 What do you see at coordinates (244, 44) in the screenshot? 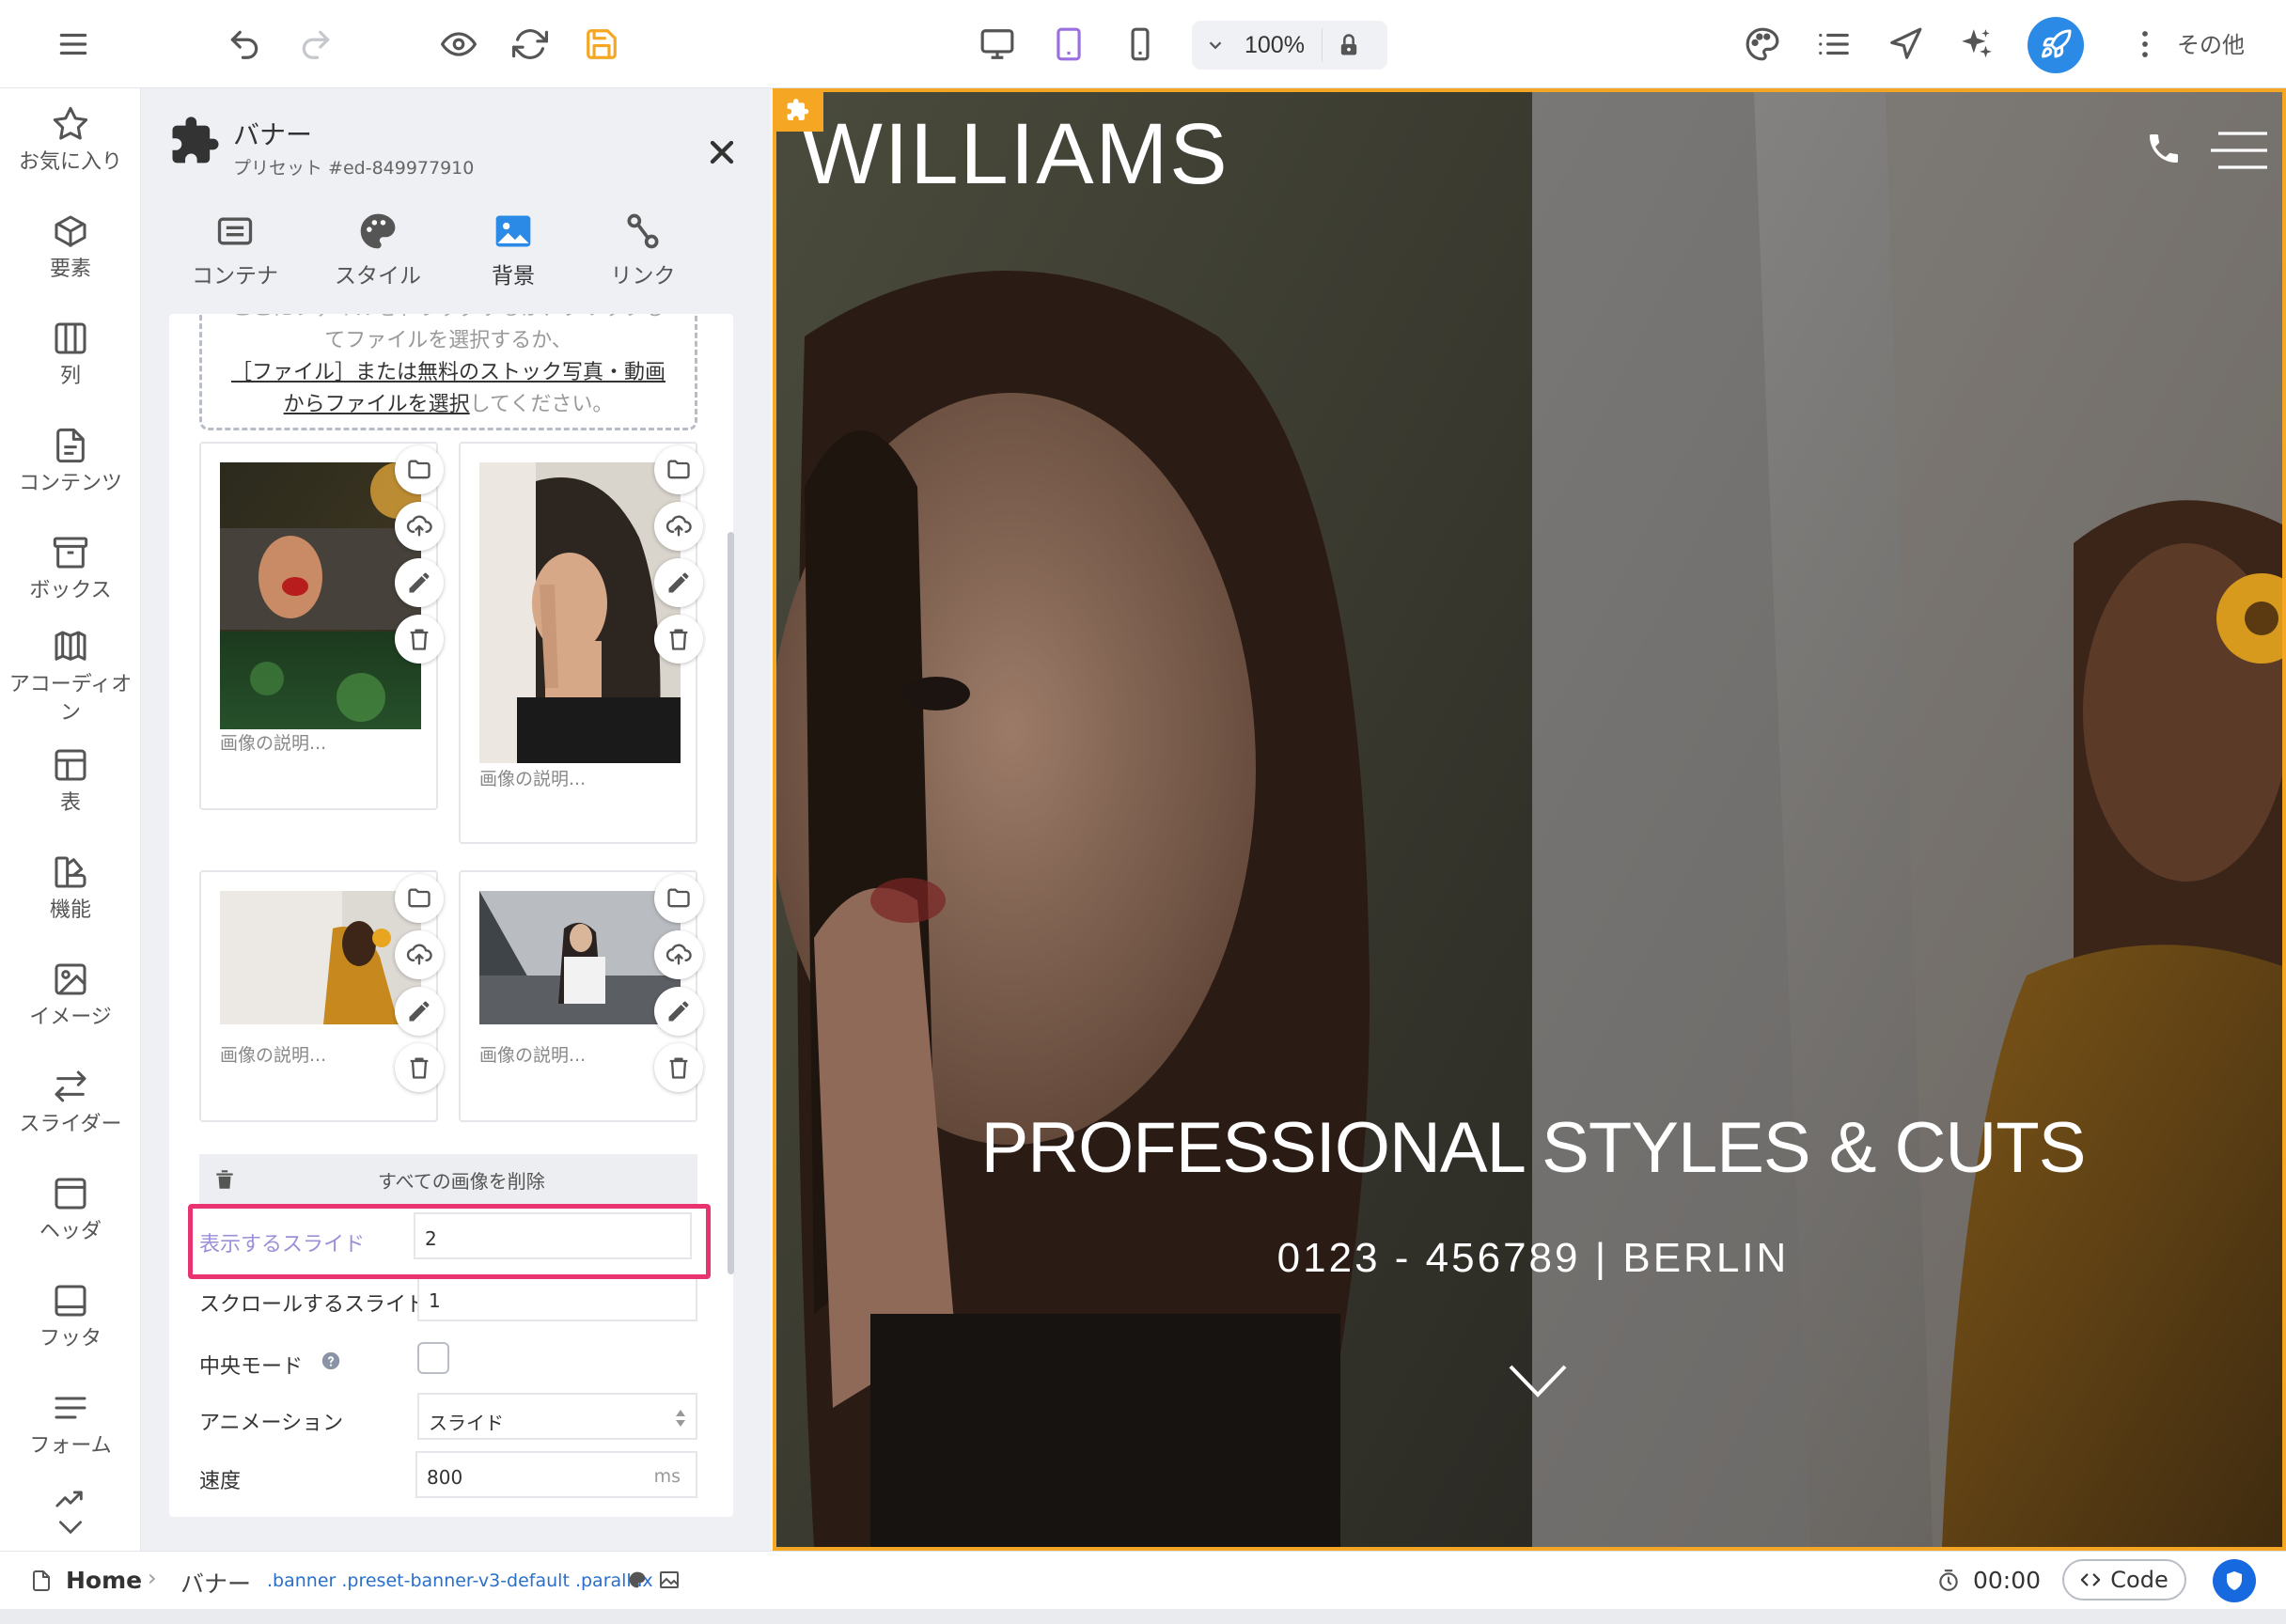
I see `undo-icon` at bounding box center [244, 44].